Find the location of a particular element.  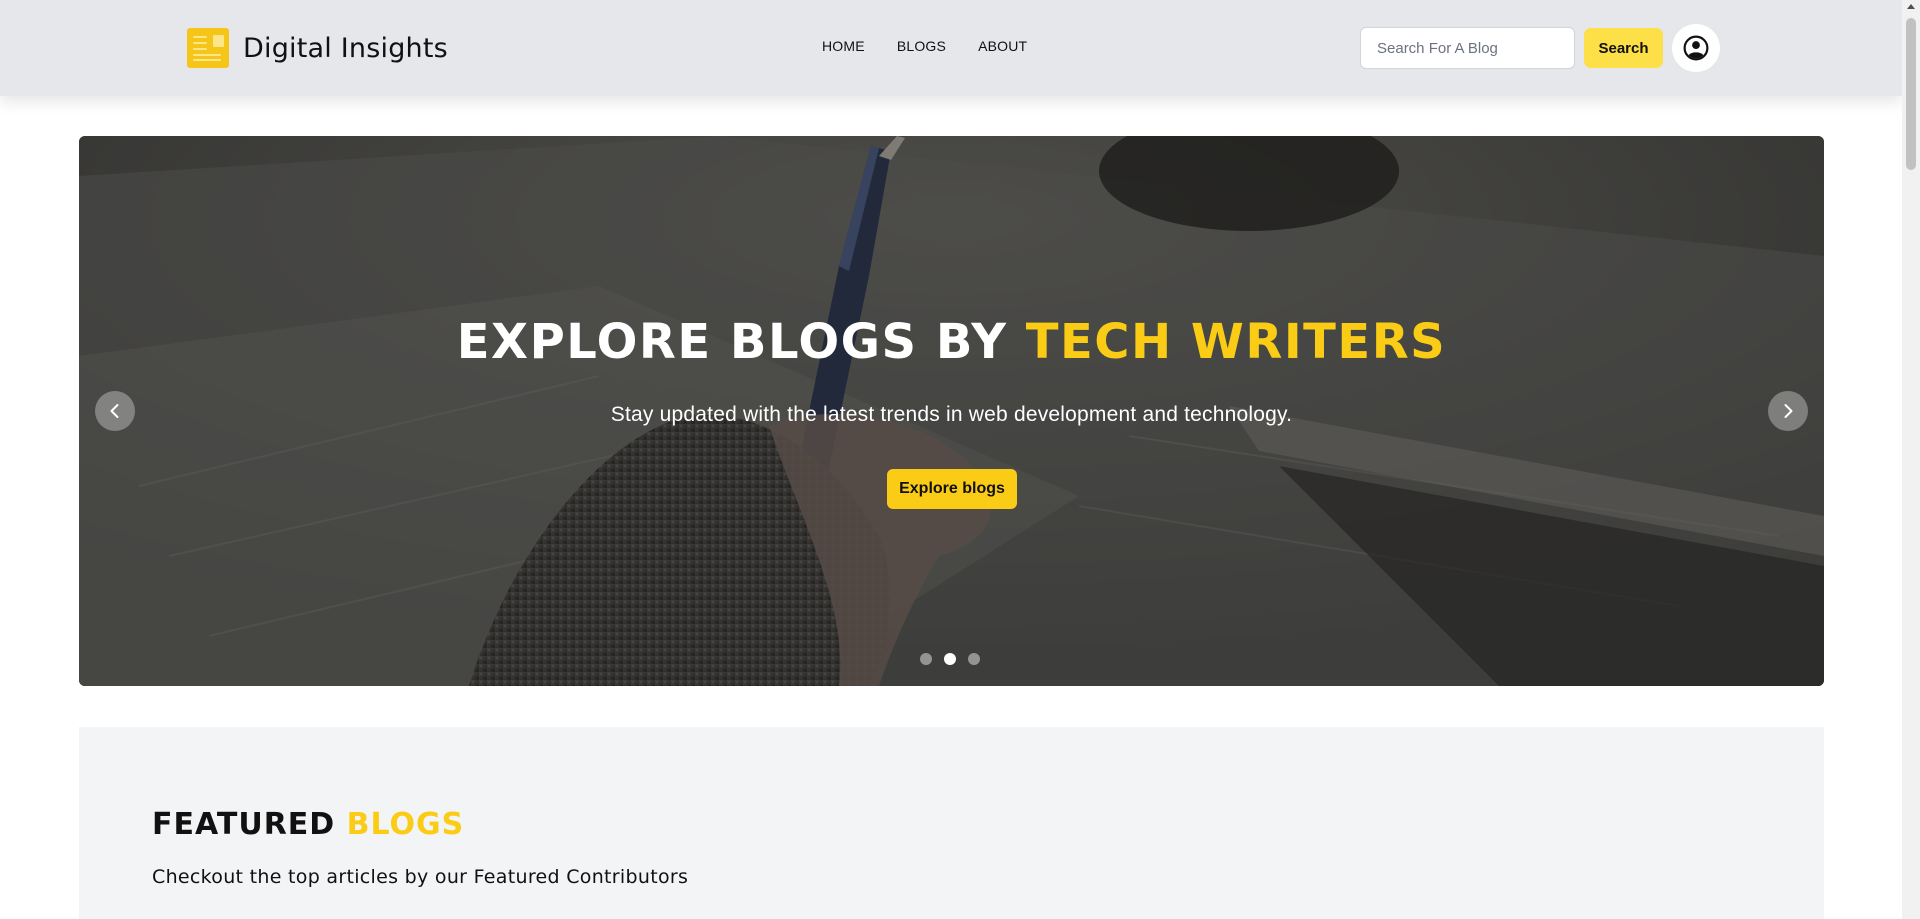

explore-blogs-button: Explore blogs is located at coordinates (952, 489).